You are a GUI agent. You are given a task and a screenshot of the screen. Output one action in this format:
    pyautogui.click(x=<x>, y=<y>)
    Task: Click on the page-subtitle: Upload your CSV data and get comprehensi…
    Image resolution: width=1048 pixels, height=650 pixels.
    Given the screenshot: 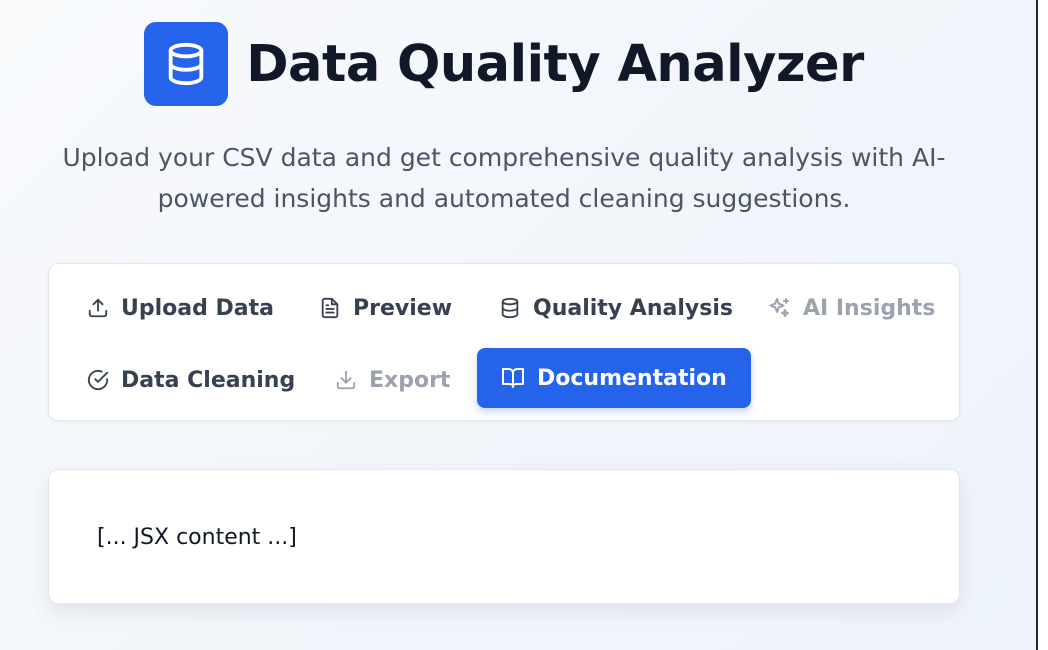 What is the action you would take?
    pyautogui.click(x=504, y=178)
    